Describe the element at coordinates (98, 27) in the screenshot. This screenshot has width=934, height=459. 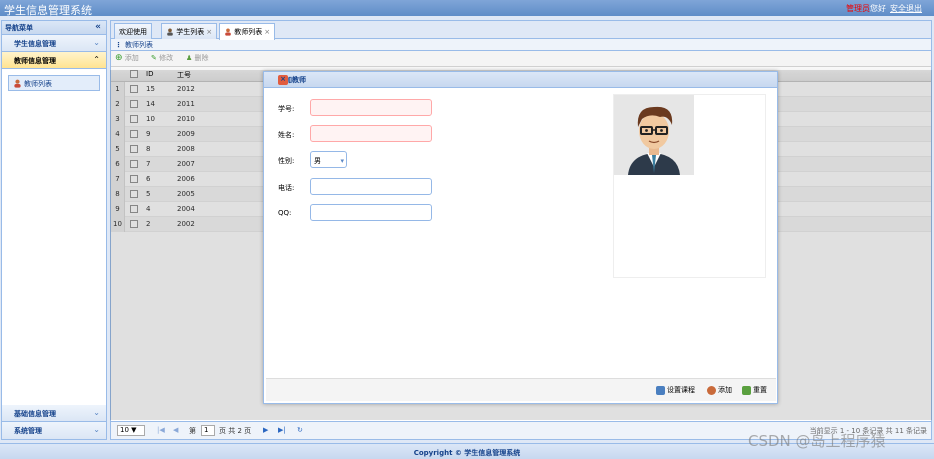
I see `collapse-icon: «` at that location.